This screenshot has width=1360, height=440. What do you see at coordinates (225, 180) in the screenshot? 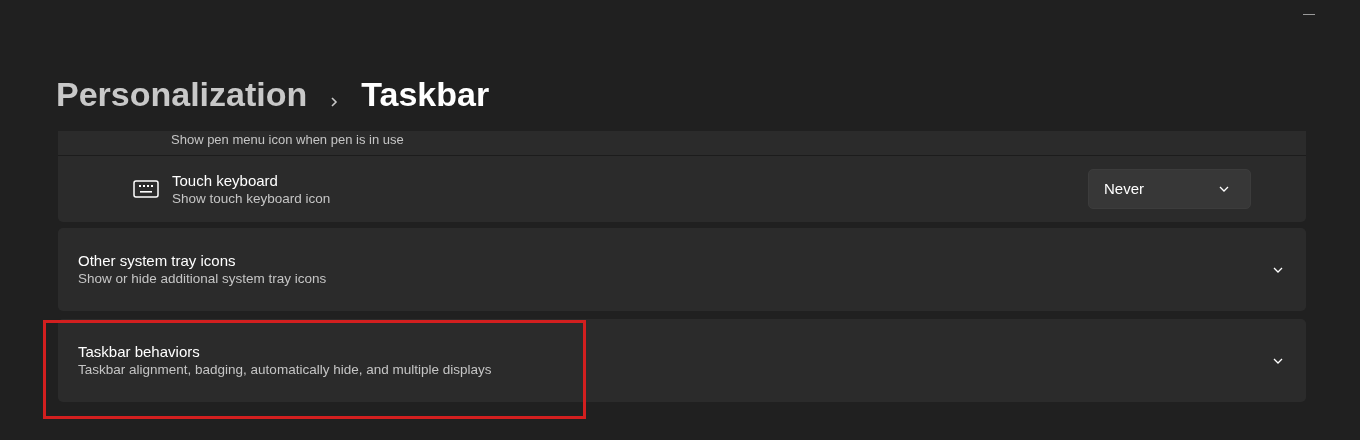
I see `setting-title: Touch keyboard` at bounding box center [225, 180].